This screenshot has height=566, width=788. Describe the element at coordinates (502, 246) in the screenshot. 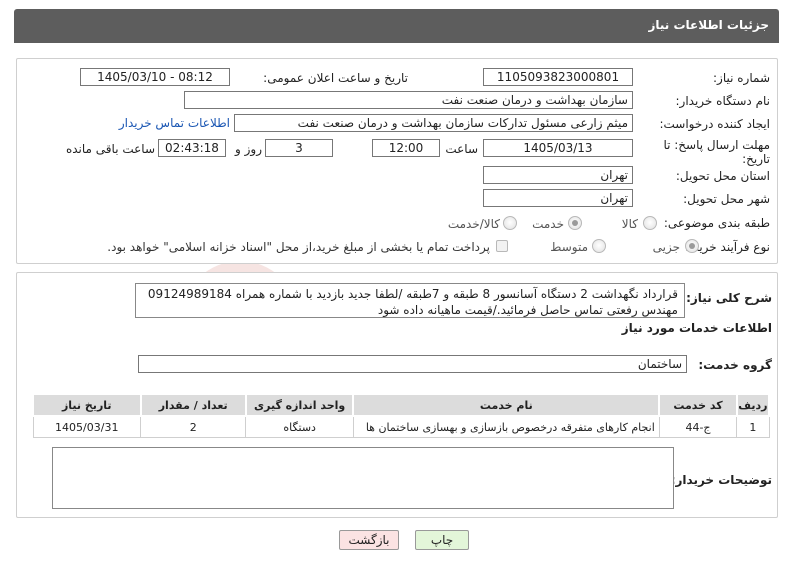

I see `payment-checkbox` at that location.